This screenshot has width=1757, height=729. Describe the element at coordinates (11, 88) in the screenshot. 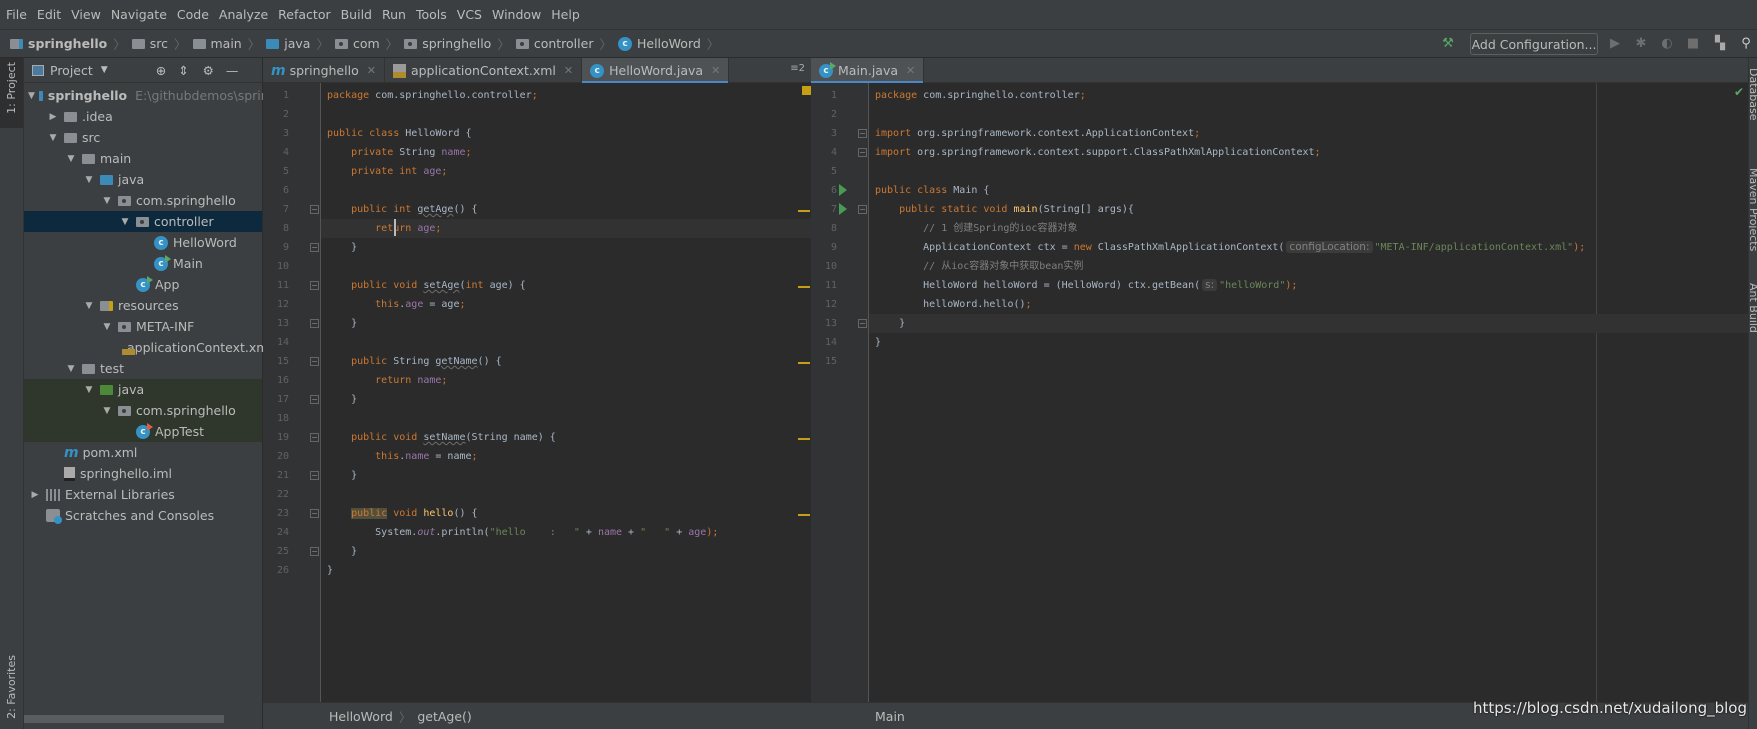

I see `project-tool-label: 1: Project` at that location.